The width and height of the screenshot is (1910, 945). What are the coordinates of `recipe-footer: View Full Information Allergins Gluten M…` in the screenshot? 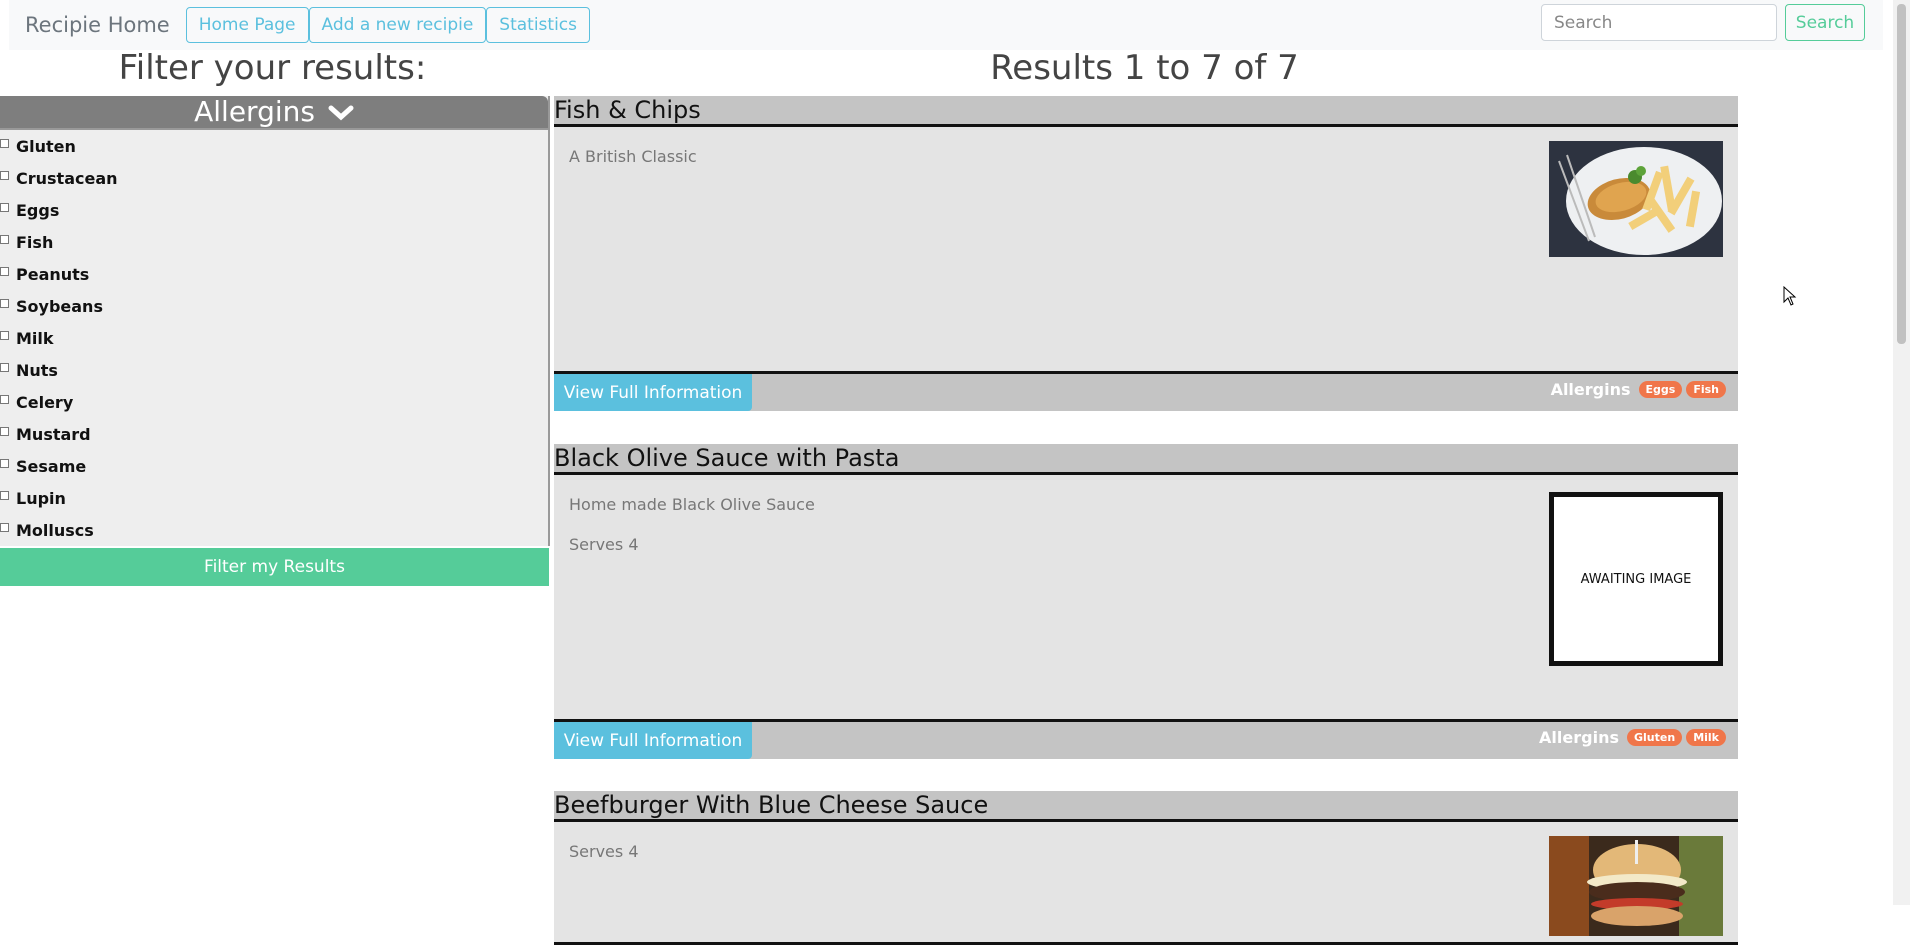 It's located at (1146, 740).